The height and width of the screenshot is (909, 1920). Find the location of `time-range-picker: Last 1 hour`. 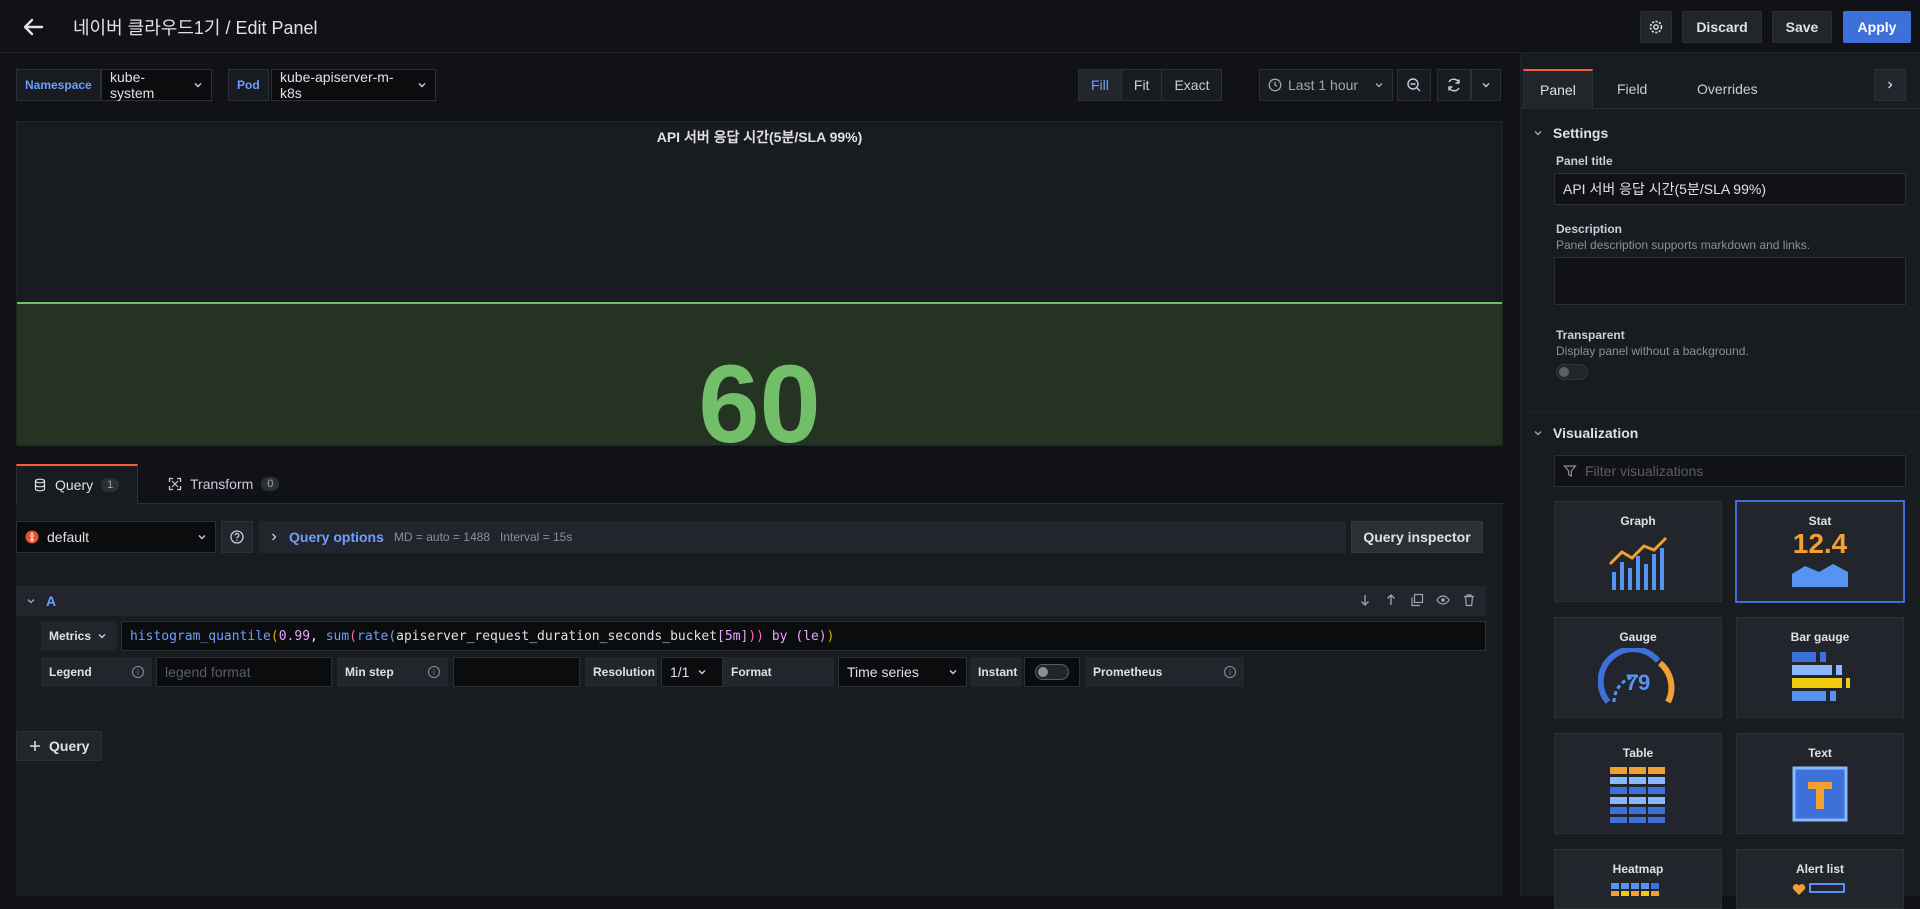

time-range-picker: Last 1 hour is located at coordinates (1326, 85).